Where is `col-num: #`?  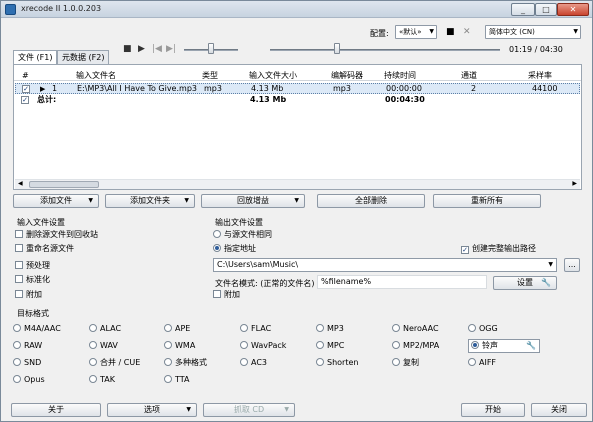
col-num: # is located at coordinates (25, 75).